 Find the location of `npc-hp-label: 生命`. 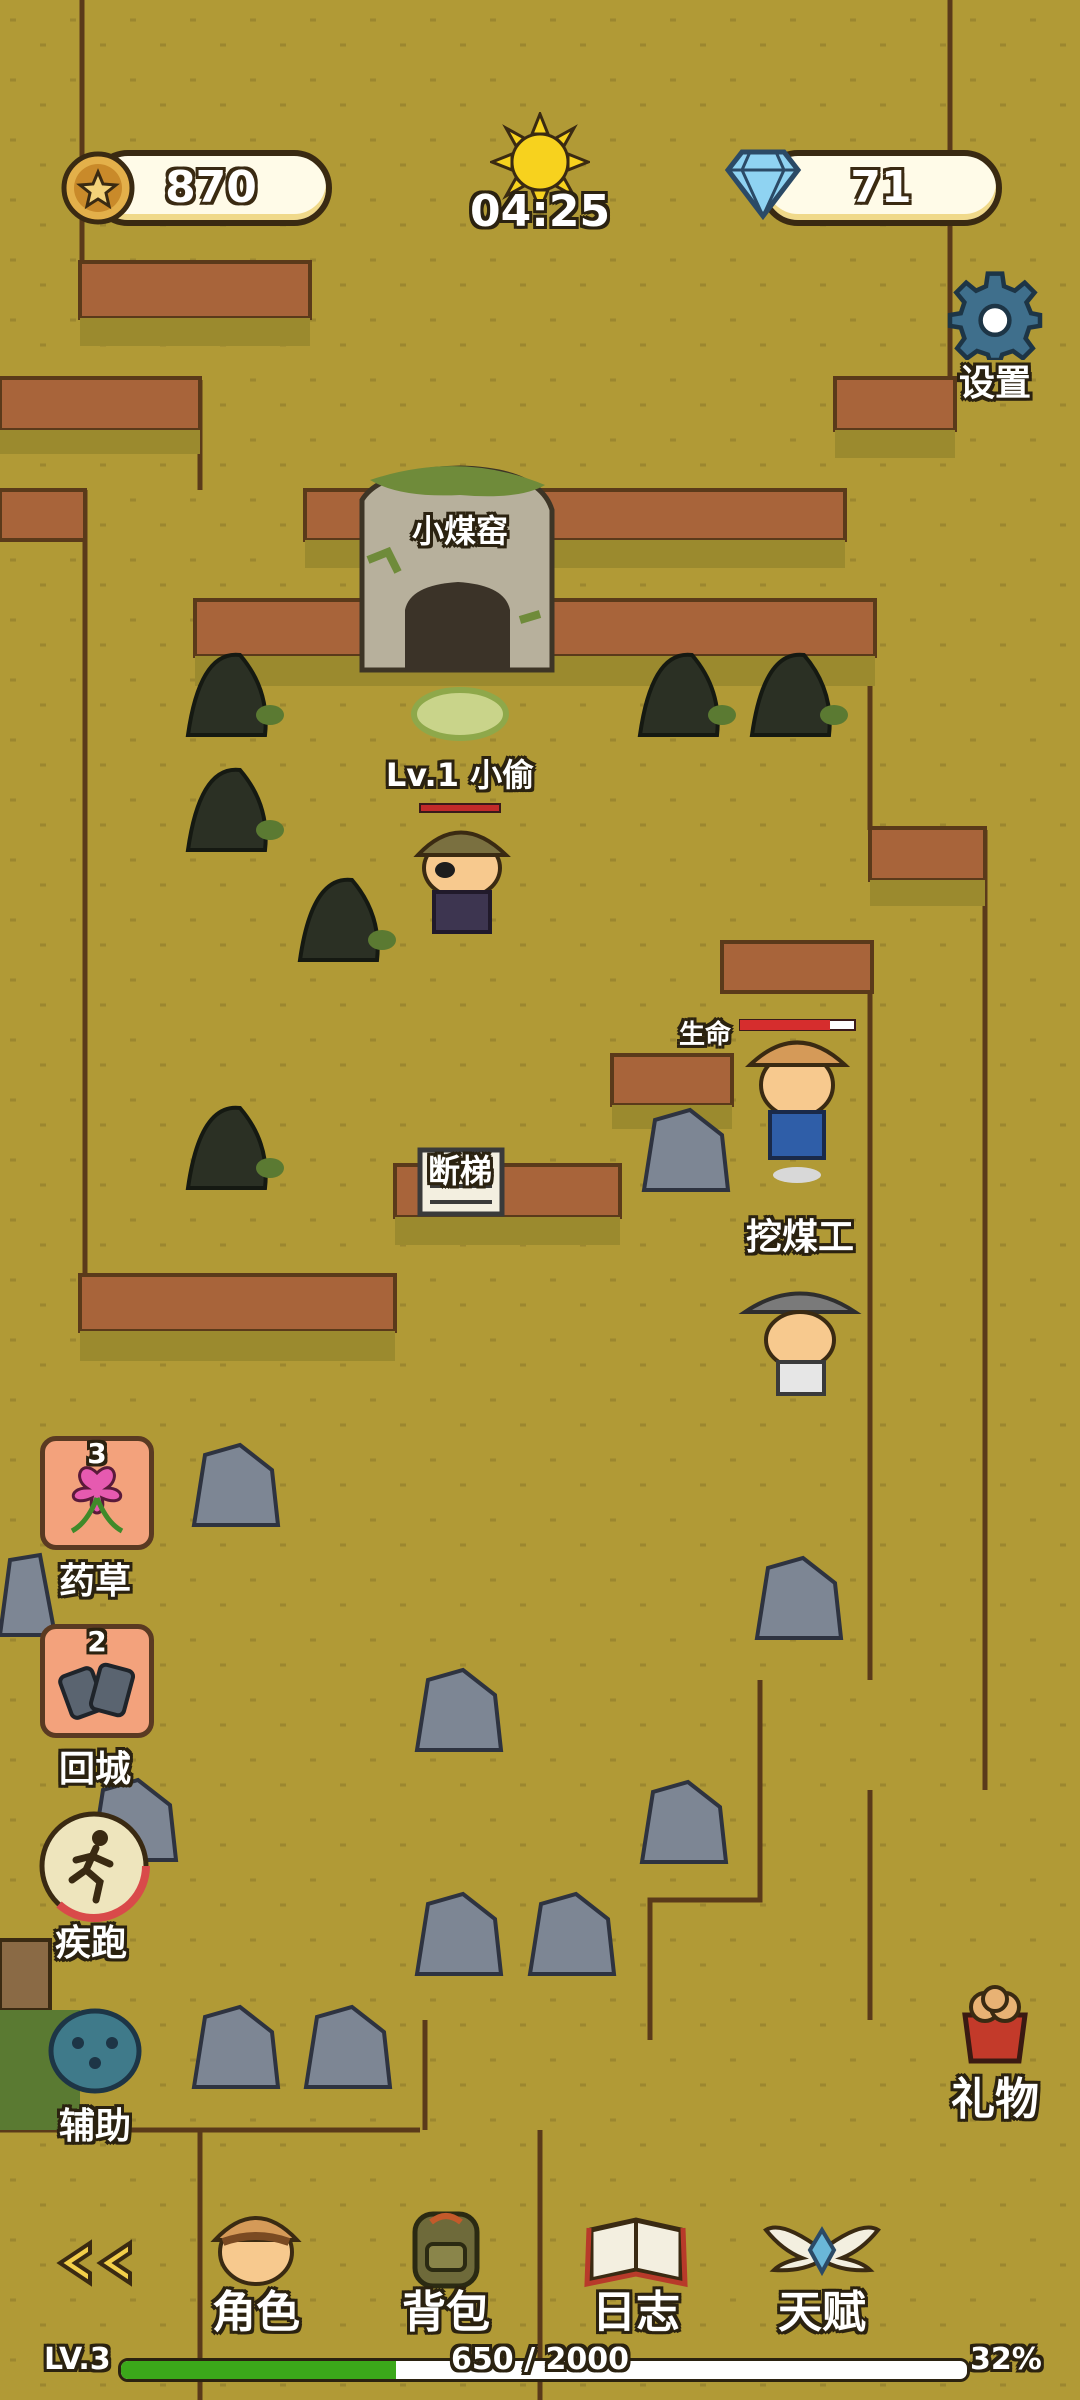

npc-hp-label: 生命 is located at coordinates (704, 1035).